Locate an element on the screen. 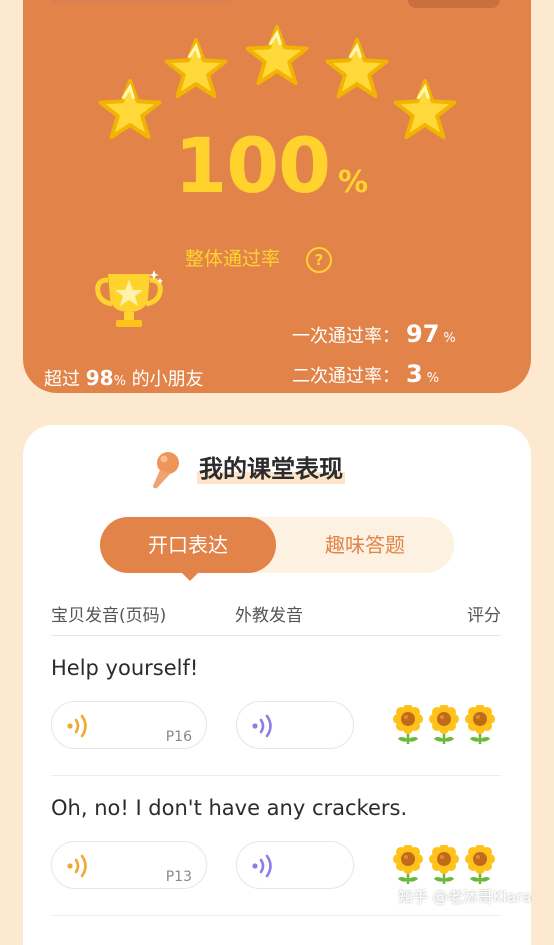 The height and width of the screenshot is (945, 554). page-number: P13 is located at coordinates (178, 877).